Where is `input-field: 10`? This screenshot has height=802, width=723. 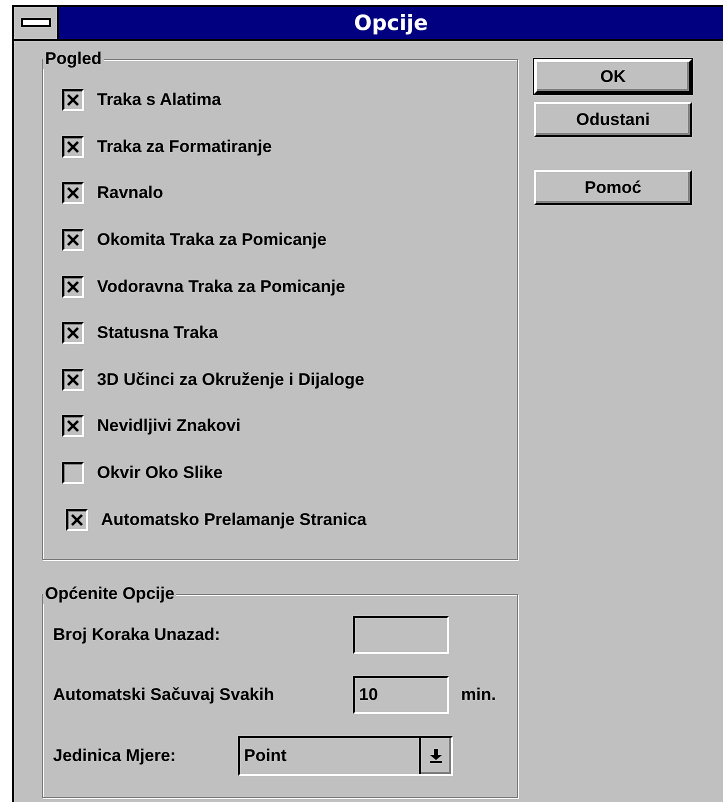
input-field: 10 is located at coordinates (401, 695).